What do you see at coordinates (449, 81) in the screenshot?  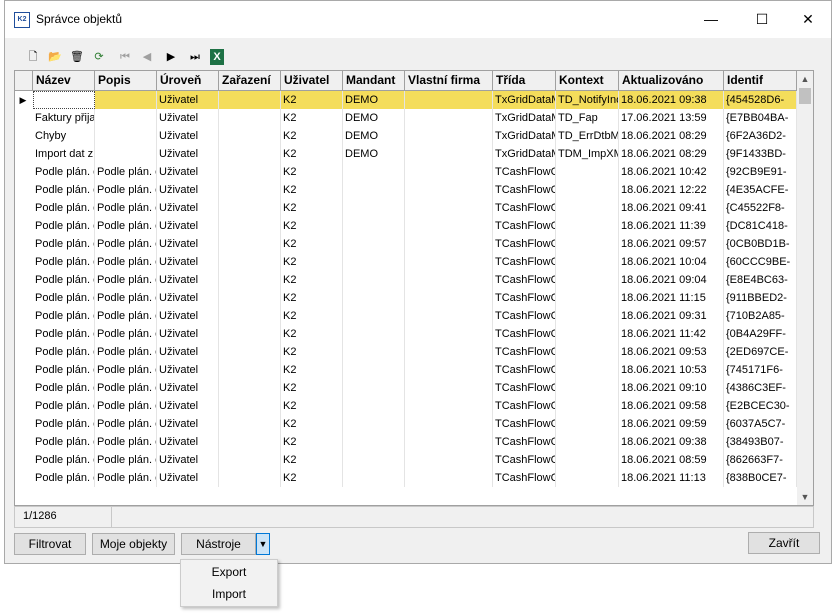 I see `column-header-own-company: Vlastní firma` at bounding box center [449, 81].